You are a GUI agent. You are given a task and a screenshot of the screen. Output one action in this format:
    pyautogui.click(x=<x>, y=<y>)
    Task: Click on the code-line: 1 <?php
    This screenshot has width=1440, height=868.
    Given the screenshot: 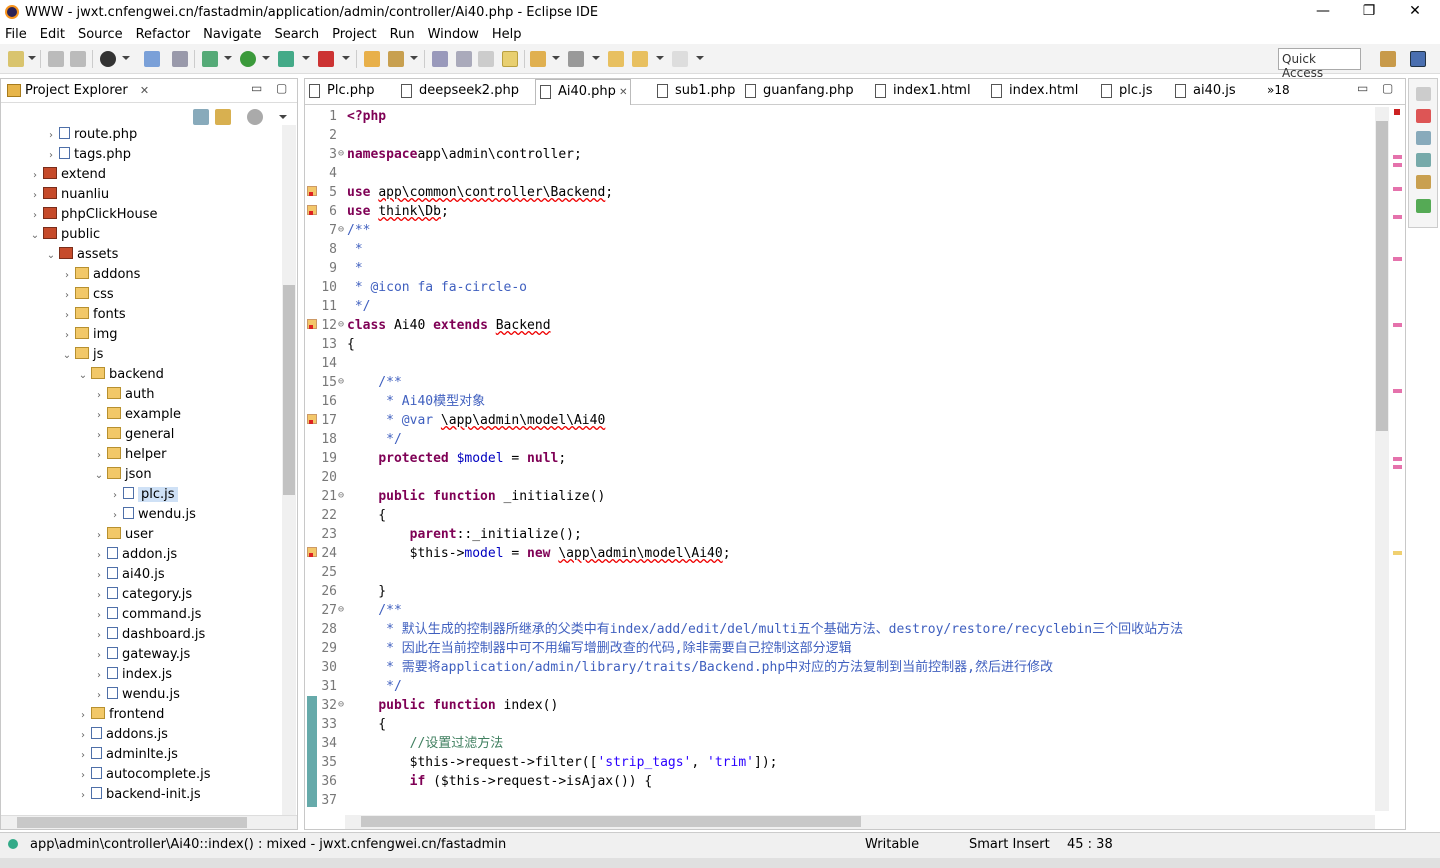 What is the action you would take?
    pyautogui.click(x=840, y=116)
    